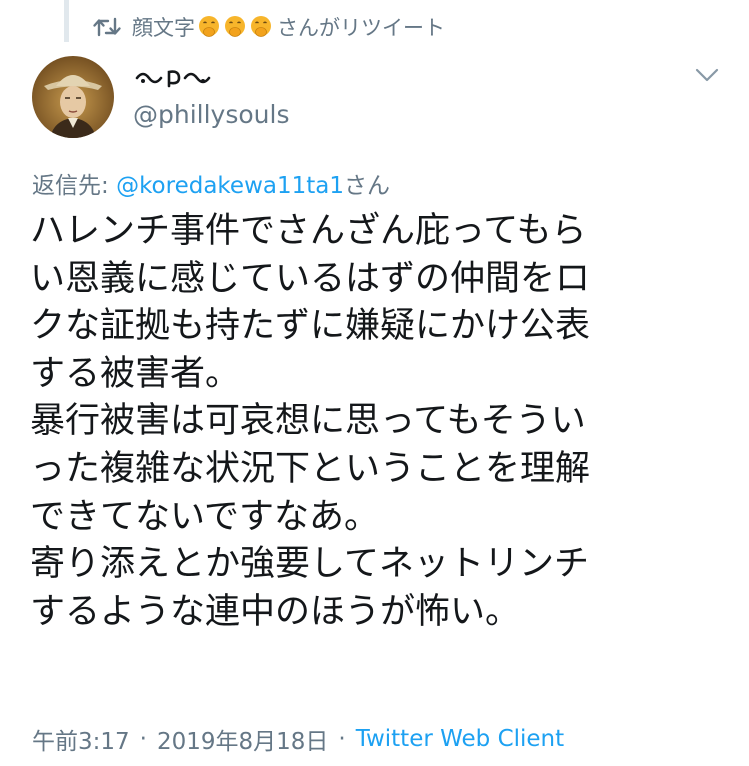 This screenshot has height=766, width=749. I want to click on retweet-context: 顔文字 さんがリツイート, so click(268, 27).